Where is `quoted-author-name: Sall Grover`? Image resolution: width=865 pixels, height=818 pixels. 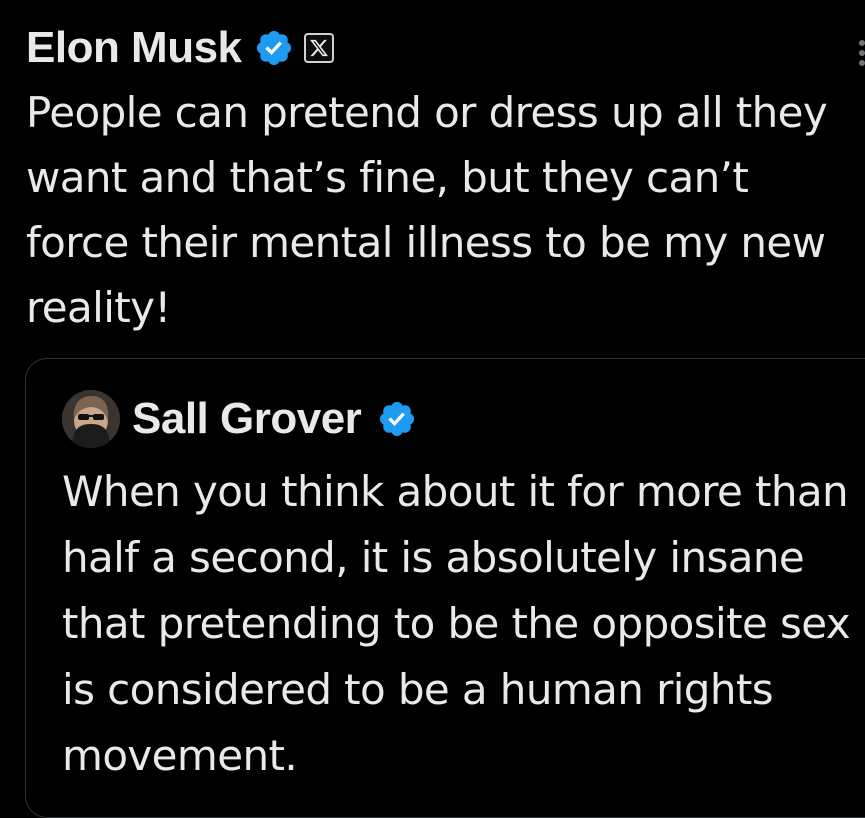 quoted-author-name: Sall Grover is located at coordinates (247, 419).